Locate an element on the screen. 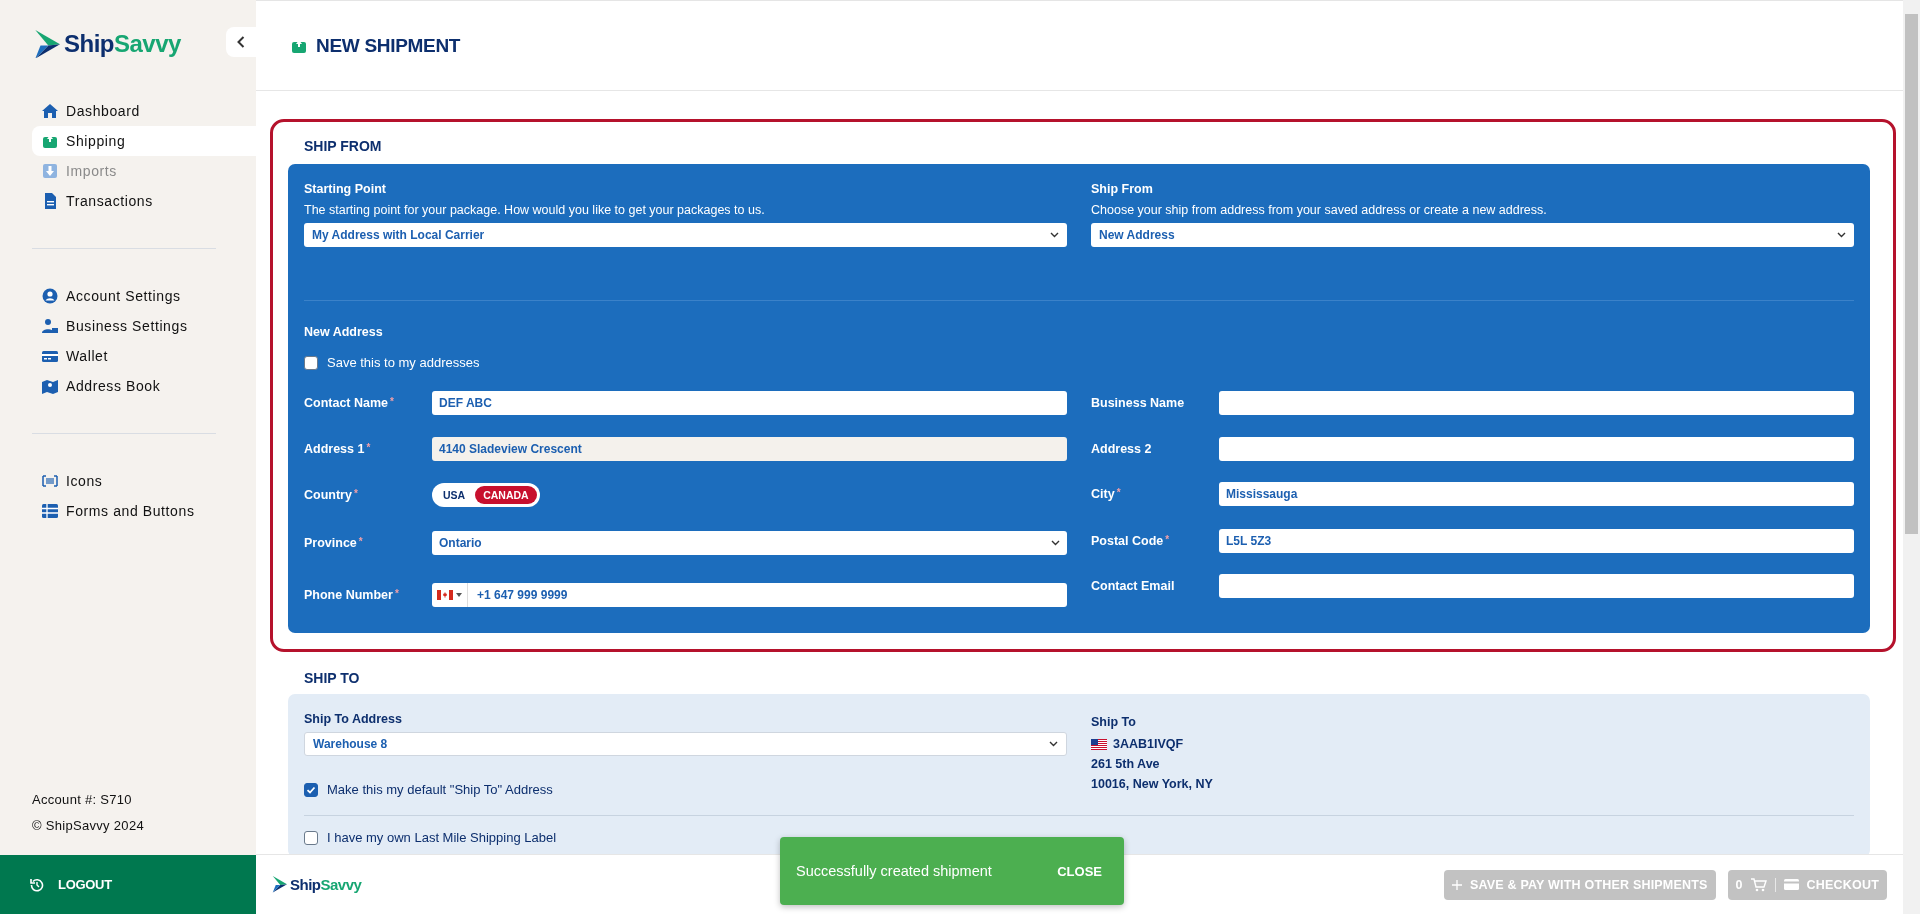 This screenshot has height=914, width=1920. toast-message: Successfully created shipment is located at coordinates (894, 871).